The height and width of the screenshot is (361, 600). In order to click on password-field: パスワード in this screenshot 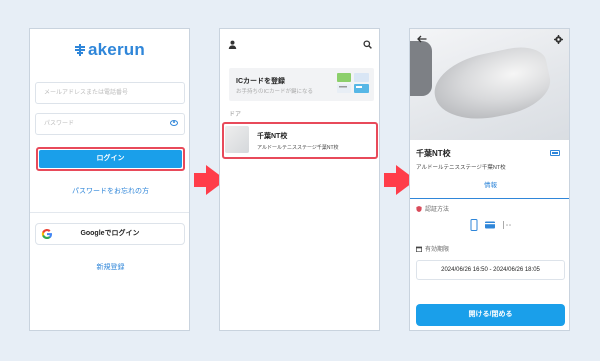, I will do `click(110, 124)`.